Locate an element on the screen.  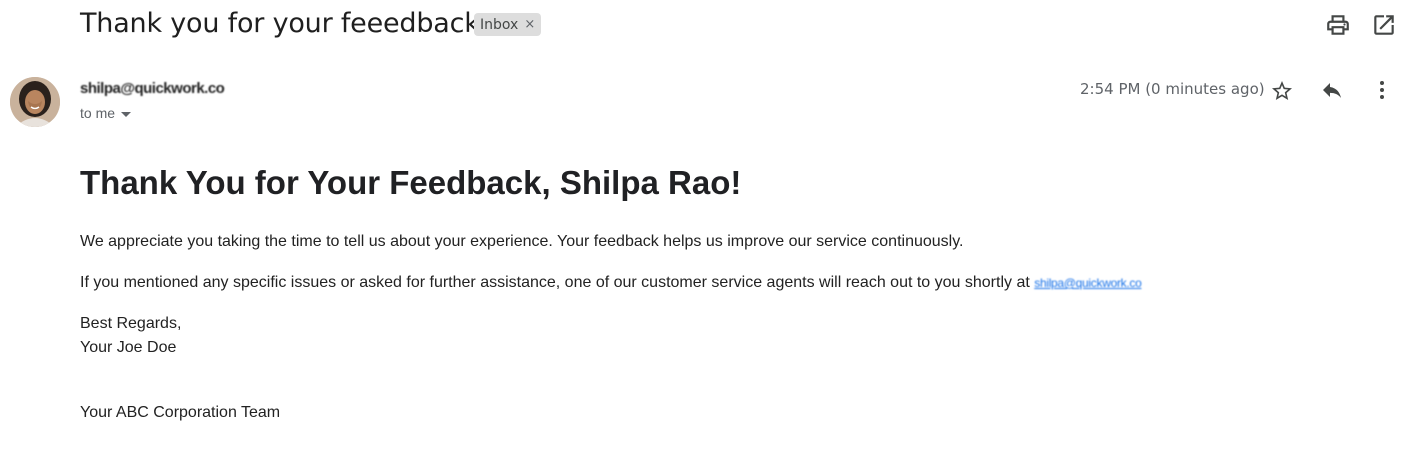
recipient-details: to me is located at coordinates (106, 113).